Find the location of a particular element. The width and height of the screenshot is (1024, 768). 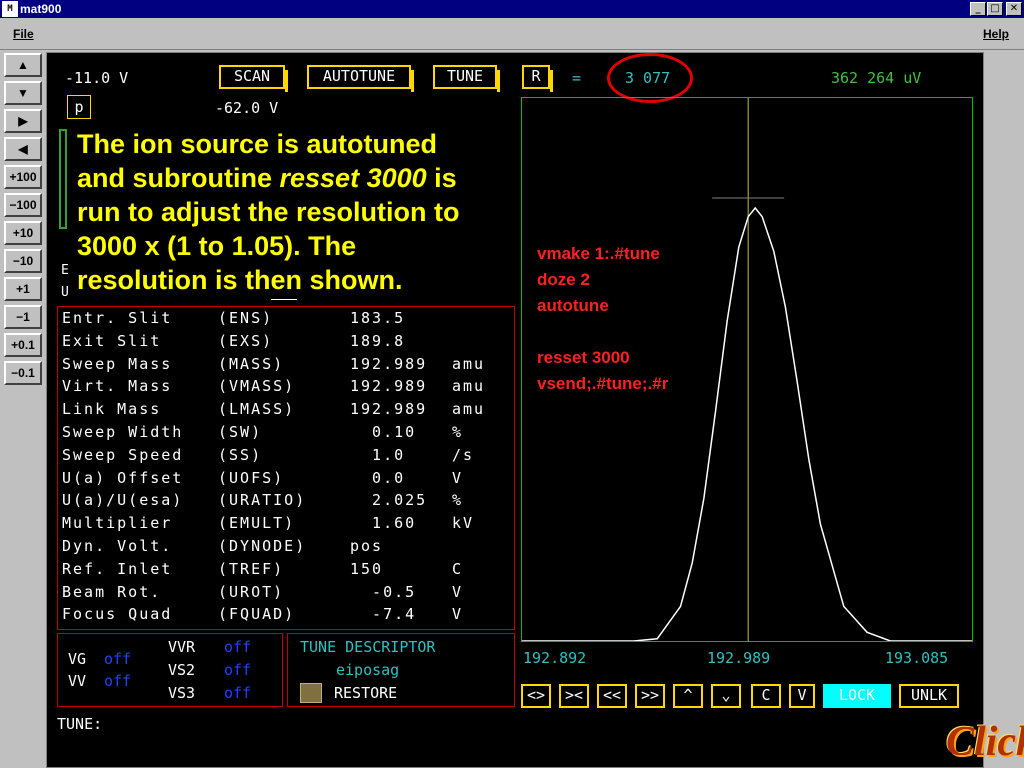

param-value: -7.4 is located at coordinates (383, 614).